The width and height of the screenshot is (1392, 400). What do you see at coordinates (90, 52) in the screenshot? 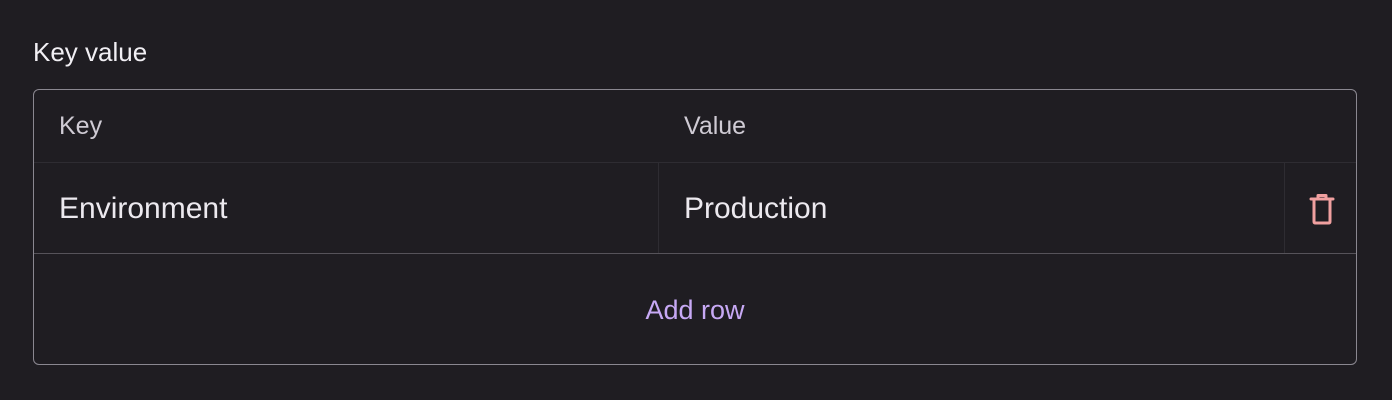
I see `field-label: Key value` at bounding box center [90, 52].